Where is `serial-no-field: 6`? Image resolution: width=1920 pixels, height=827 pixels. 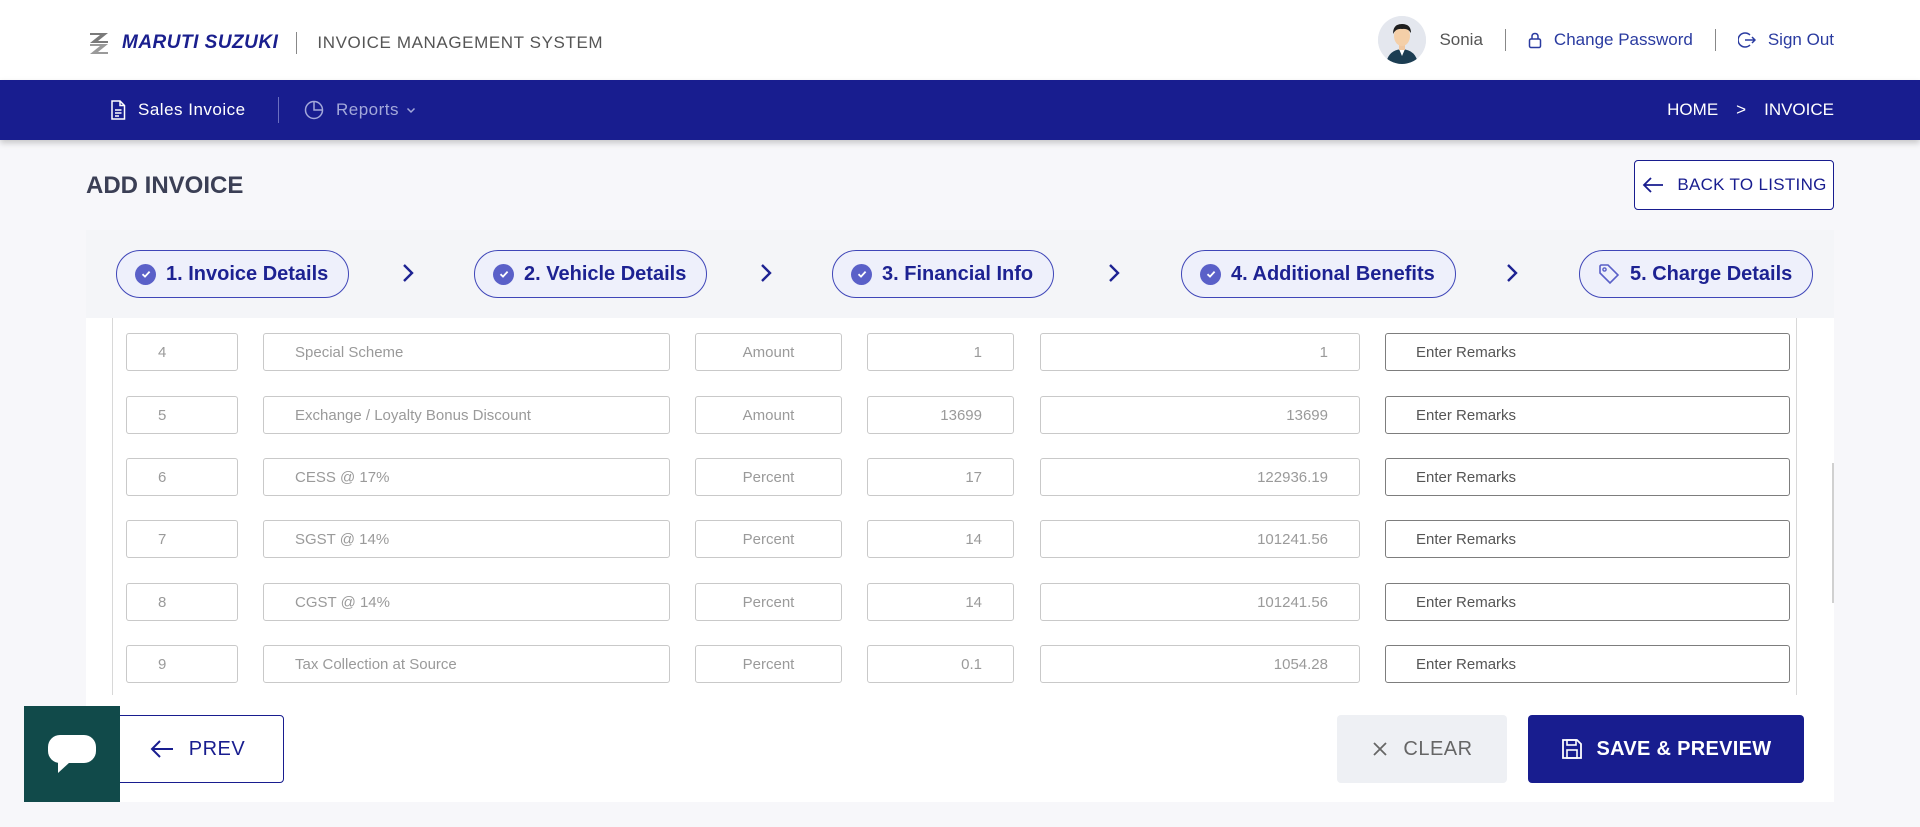 serial-no-field: 6 is located at coordinates (182, 477).